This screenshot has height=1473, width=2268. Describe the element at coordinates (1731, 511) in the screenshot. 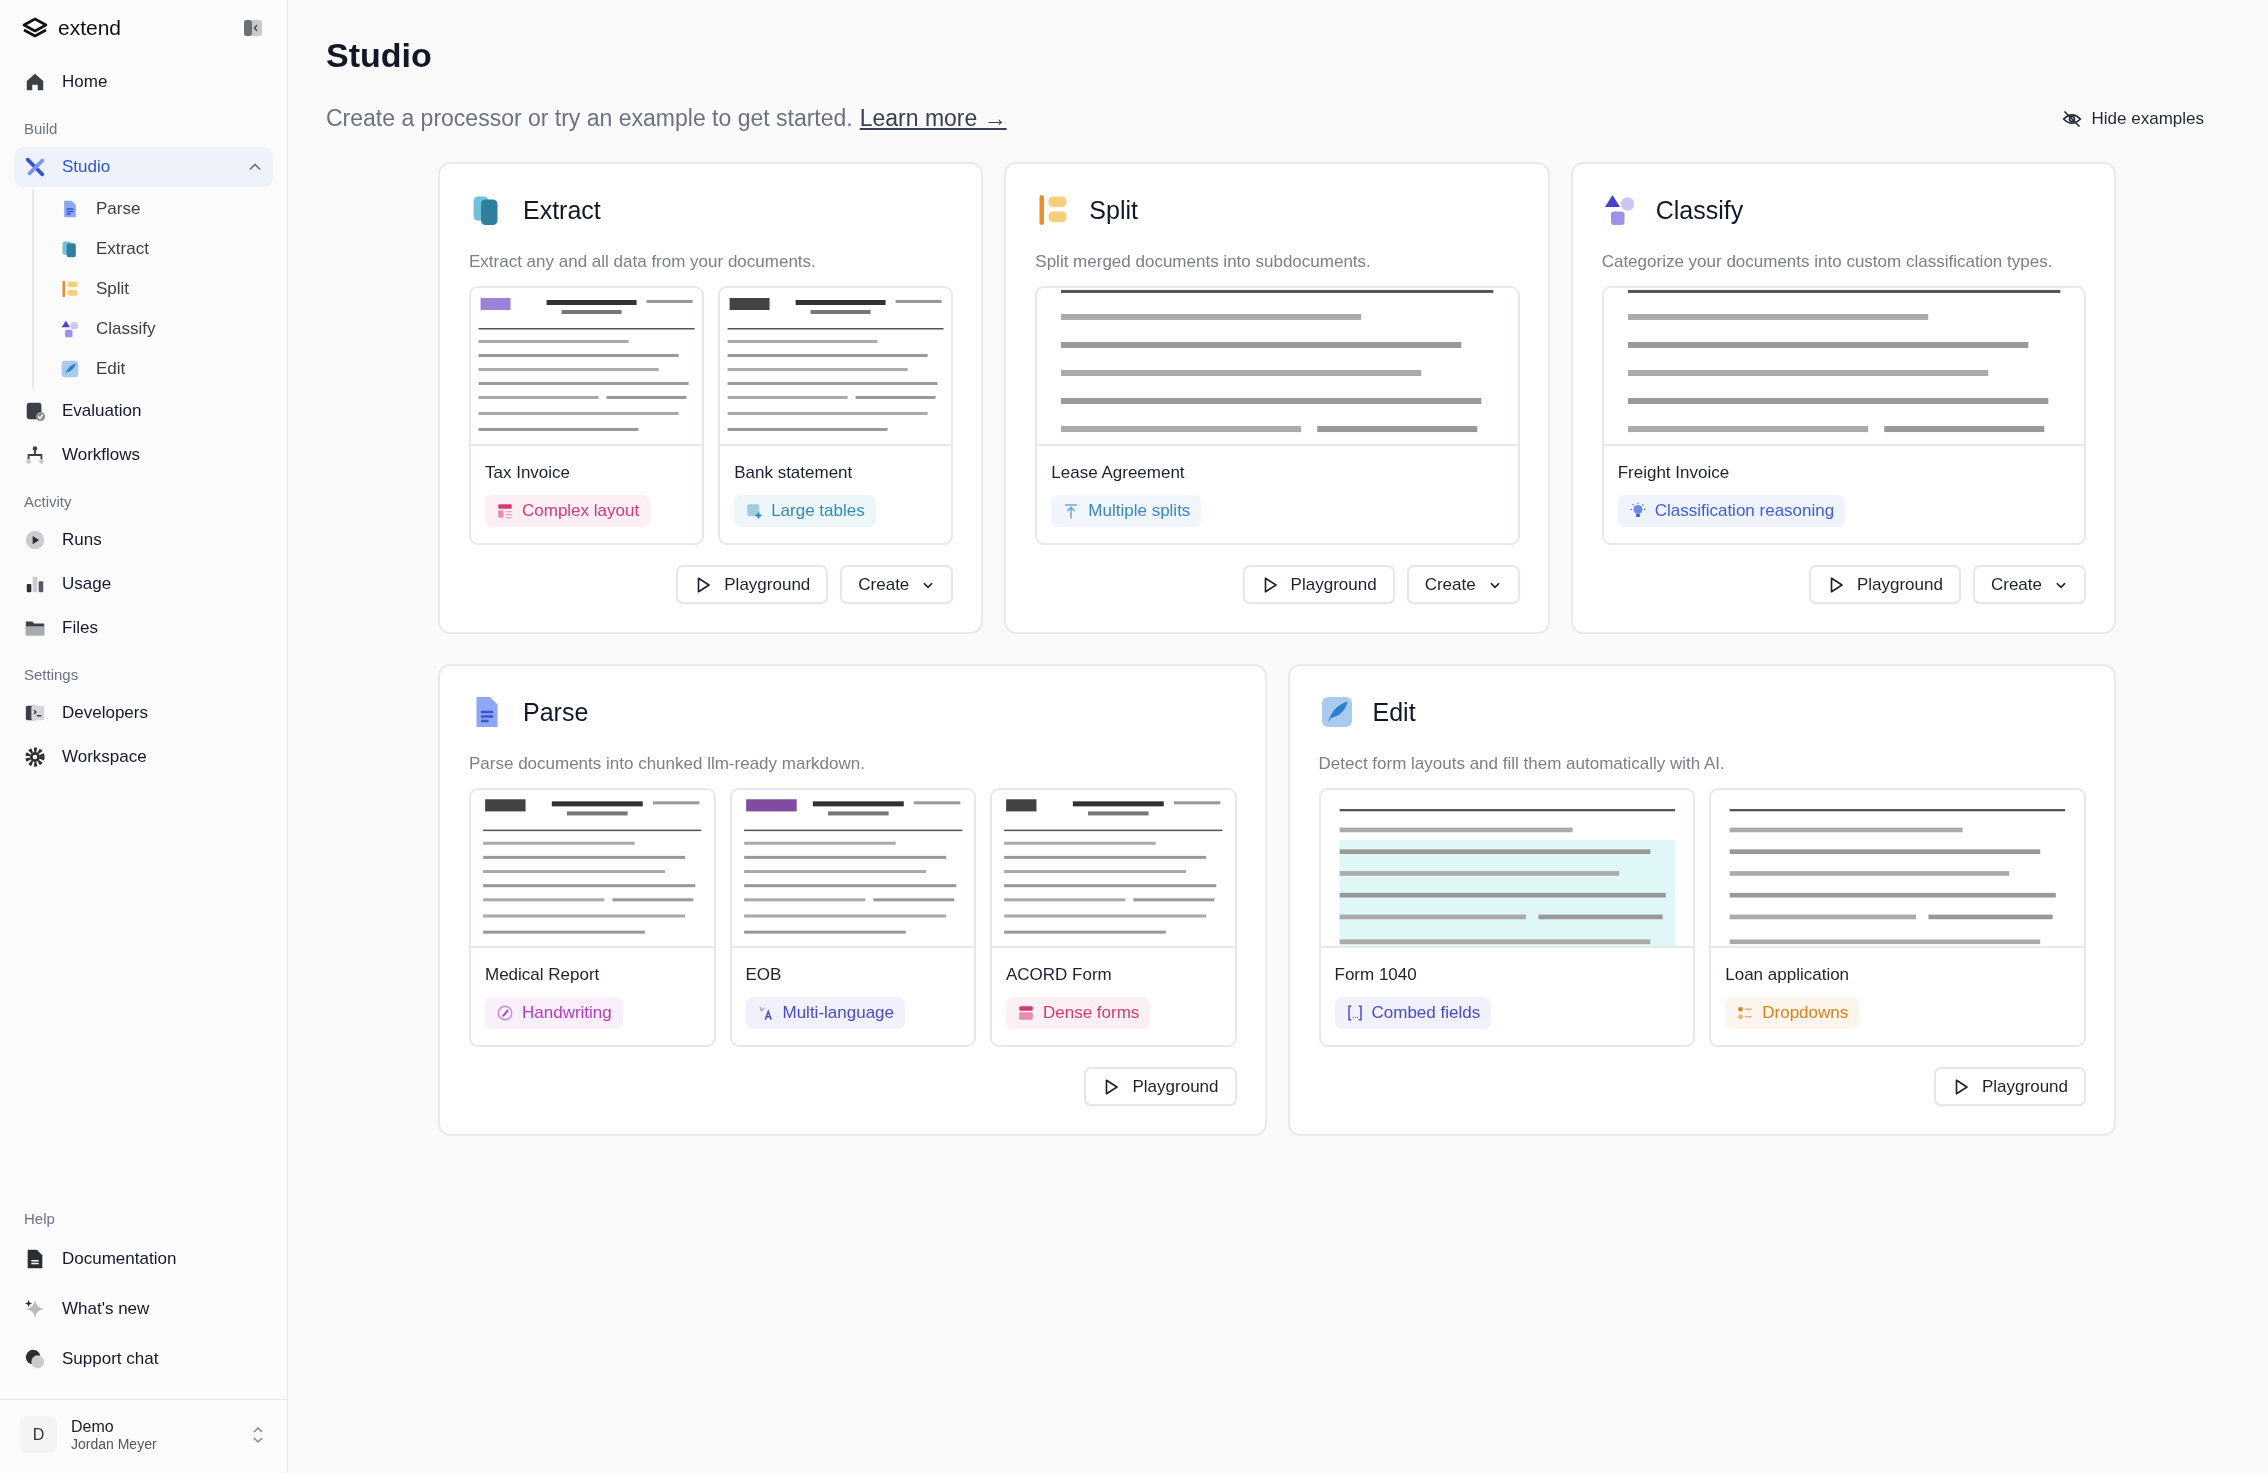

I see `feature-tag: Classification reasoning` at that location.